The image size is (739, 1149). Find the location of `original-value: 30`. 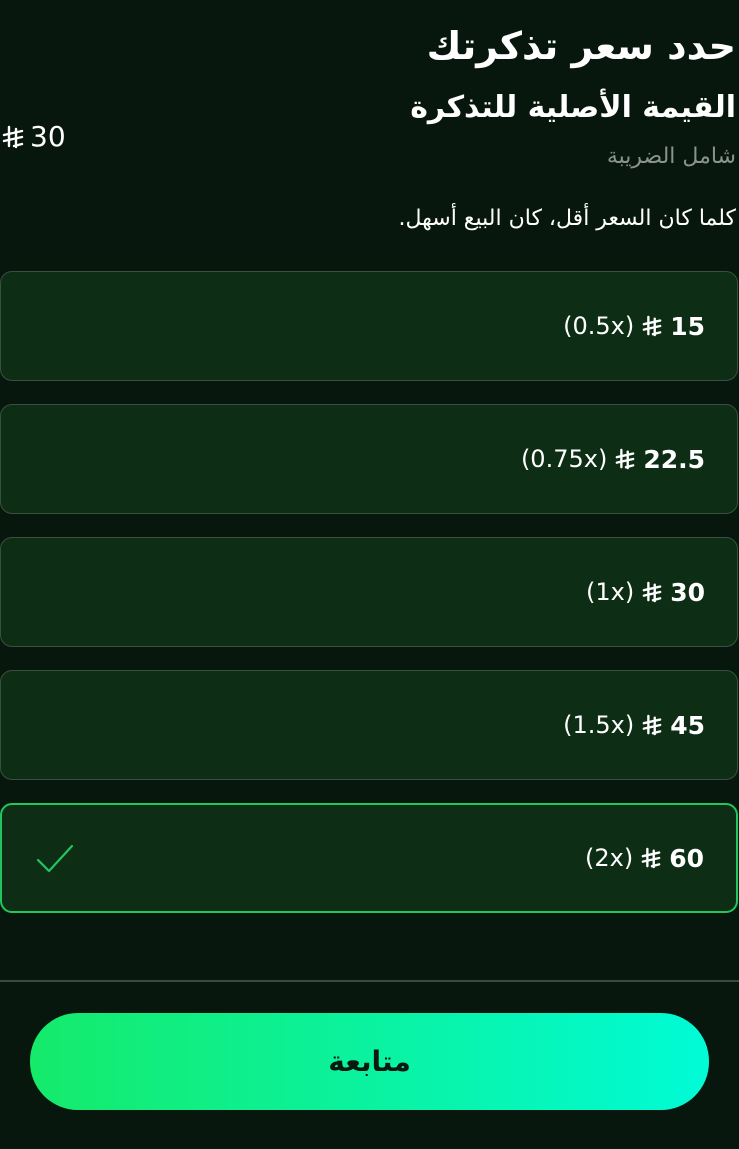

original-value: 30 is located at coordinates (34, 136).